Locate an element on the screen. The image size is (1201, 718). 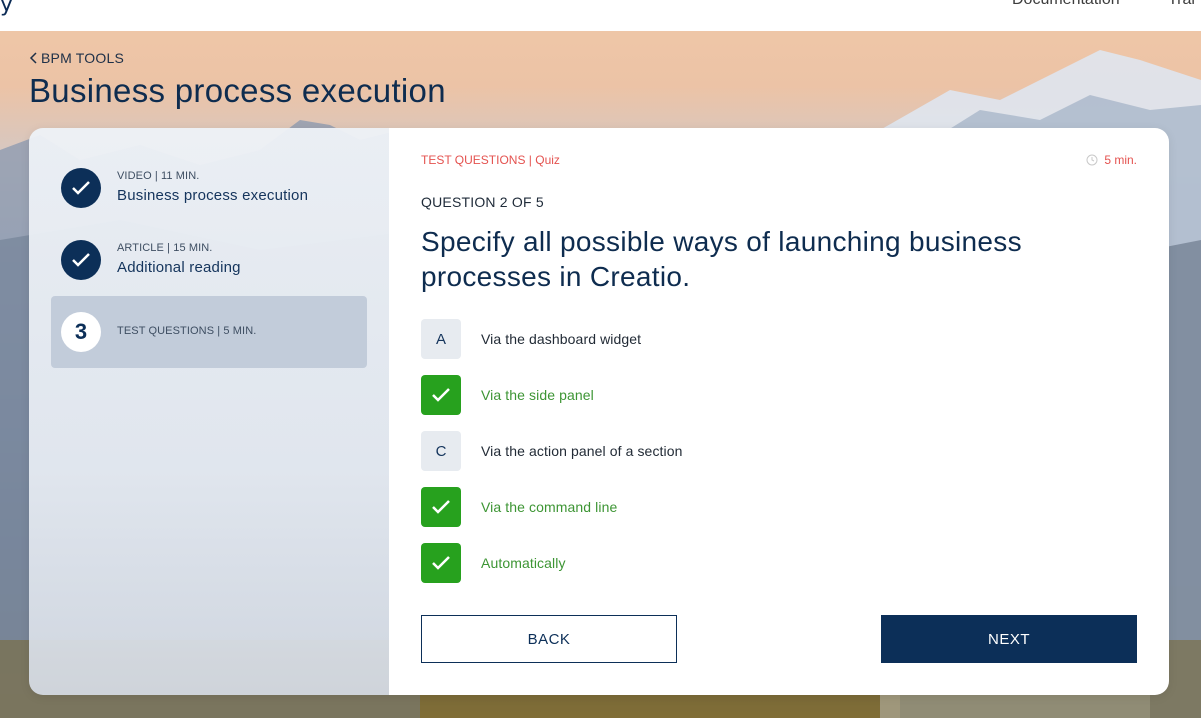
chevron-left-icon is located at coordinates (33, 58).